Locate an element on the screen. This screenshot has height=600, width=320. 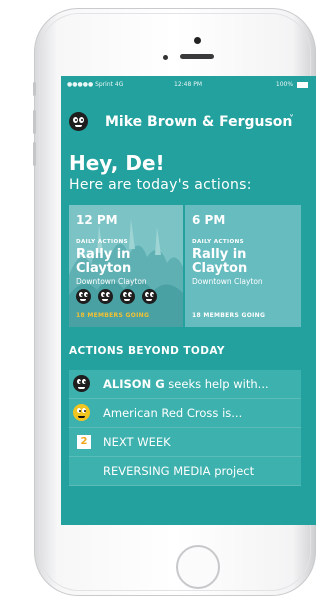
list-item-text: NEXT WEEK is located at coordinates (137, 442).